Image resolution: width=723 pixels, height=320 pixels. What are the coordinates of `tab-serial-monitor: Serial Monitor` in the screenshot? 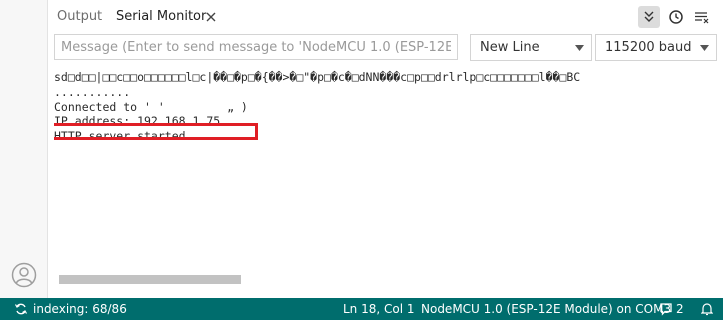 It's located at (161, 16).